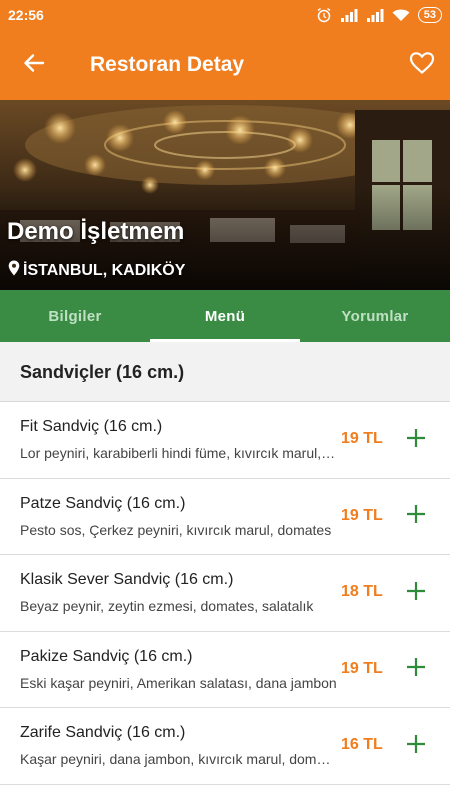 The width and height of the screenshot is (450, 800). What do you see at coordinates (167, 64) in the screenshot?
I see `page-title: Restoran Detay` at bounding box center [167, 64].